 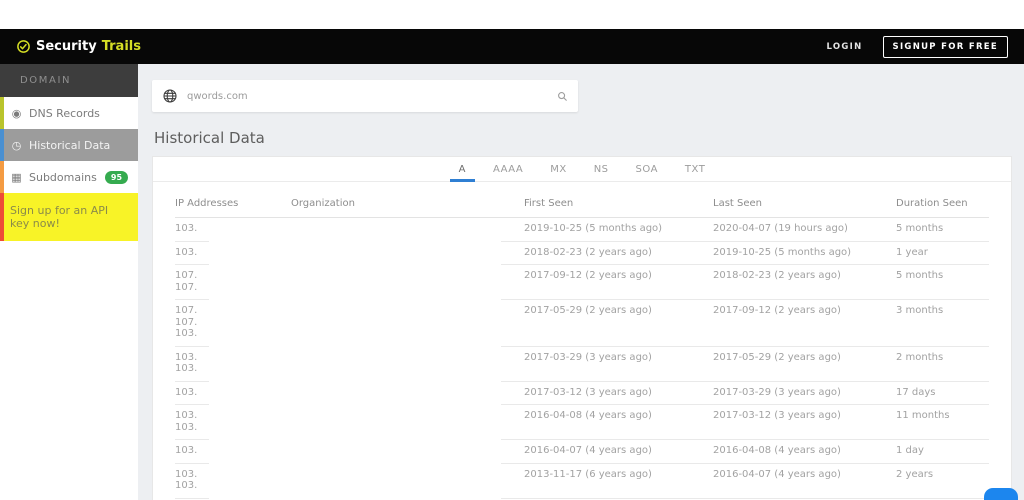 I want to click on sidebar-item-label: Historical Data, so click(x=70, y=145).